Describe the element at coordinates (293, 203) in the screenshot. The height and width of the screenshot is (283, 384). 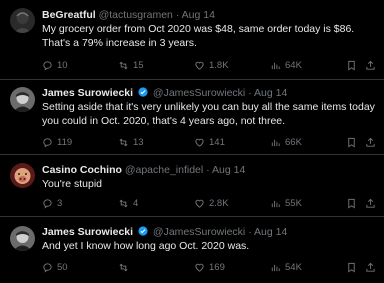
I see `views-count: 55K` at that location.